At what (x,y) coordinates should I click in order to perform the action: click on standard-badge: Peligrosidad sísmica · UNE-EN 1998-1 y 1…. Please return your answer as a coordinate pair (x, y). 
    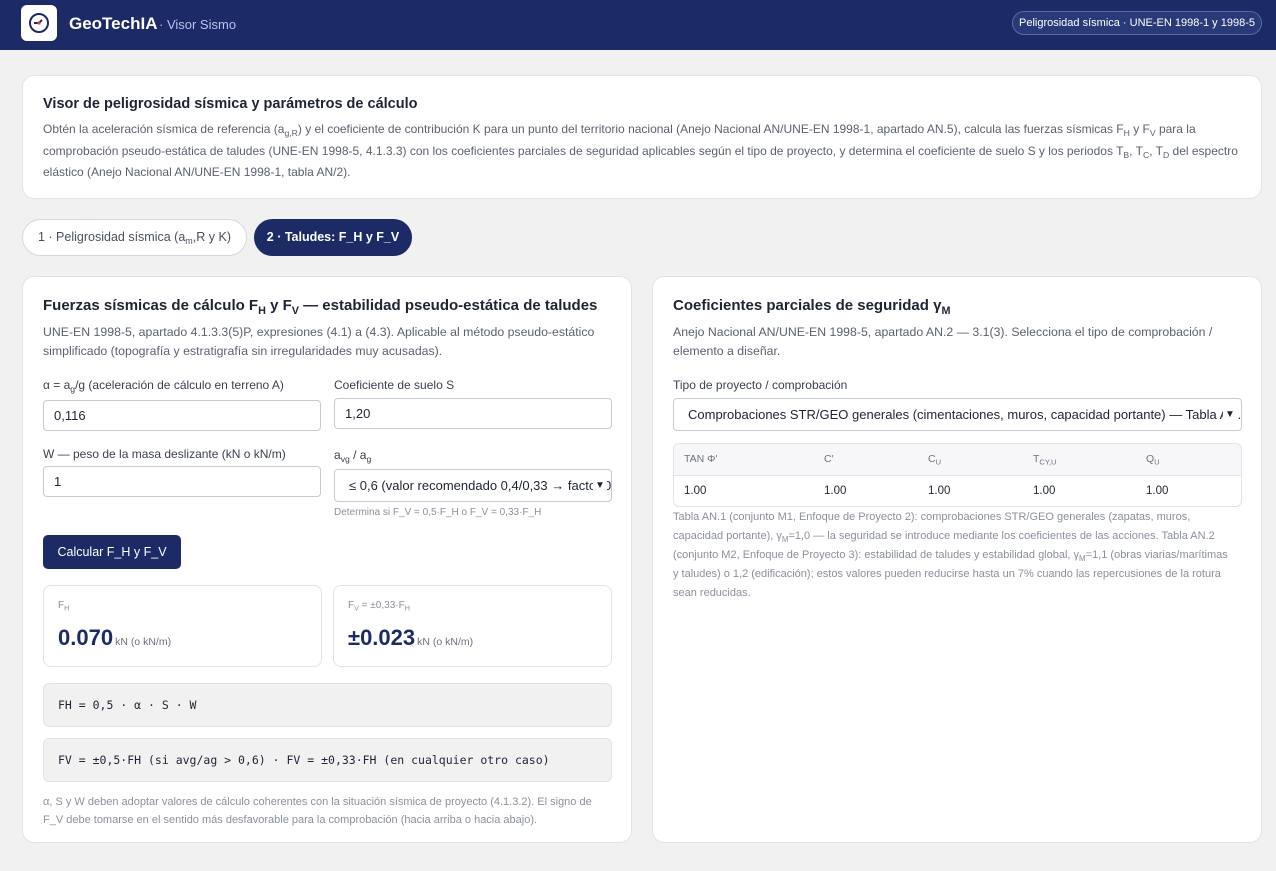
    Looking at the image, I should click on (1137, 23).